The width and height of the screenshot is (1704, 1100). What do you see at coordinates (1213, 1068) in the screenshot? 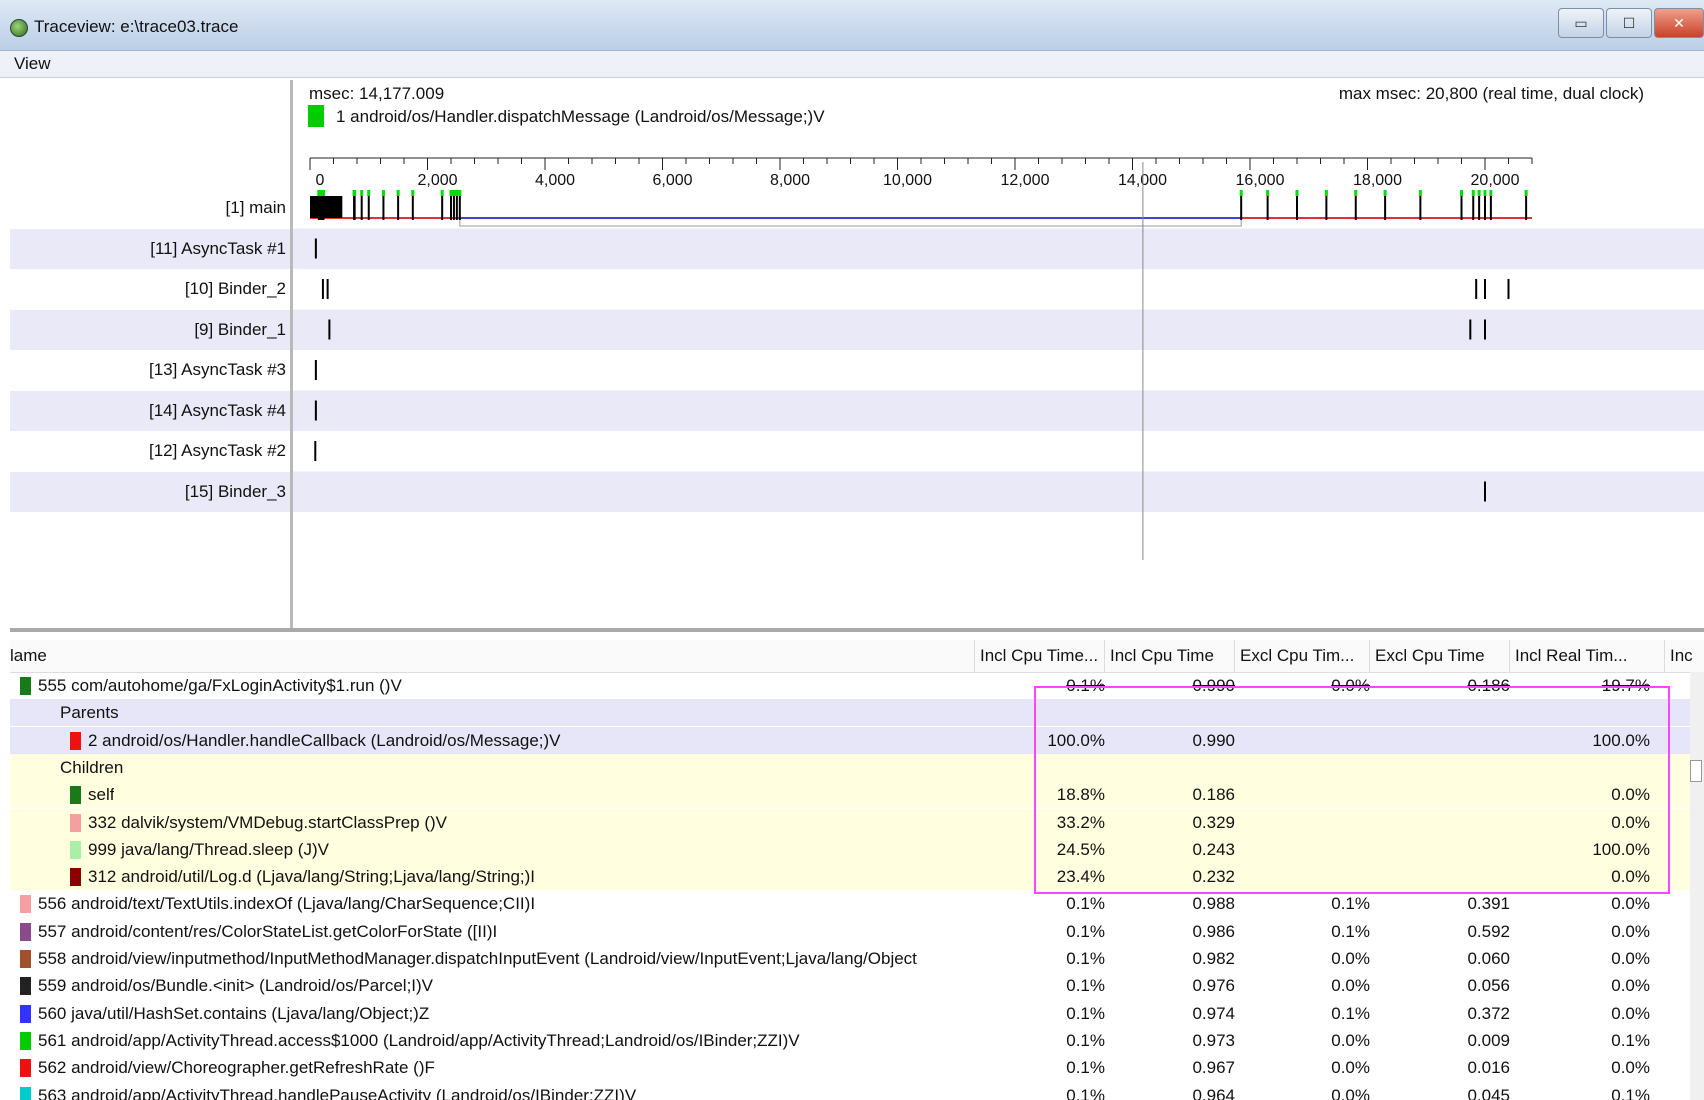
I see `metric-cell: 0.967` at bounding box center [1213, 1068].